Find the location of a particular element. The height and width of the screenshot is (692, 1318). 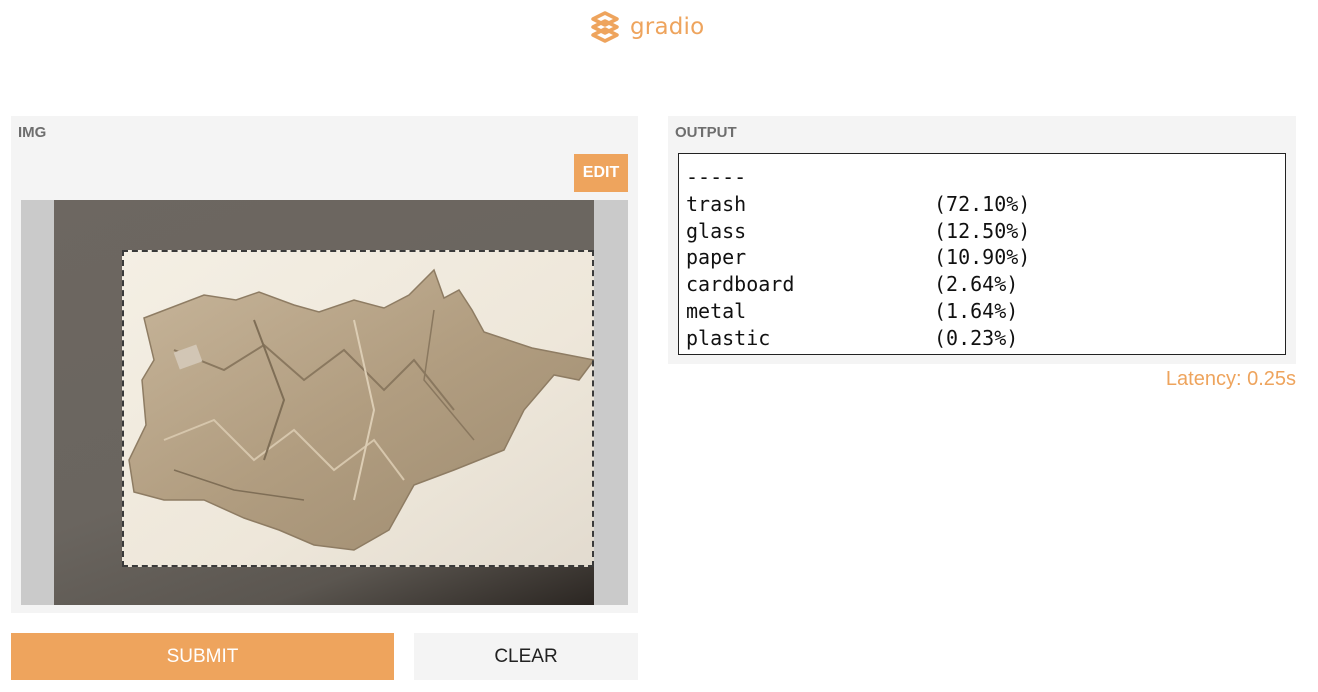

result-score: (2.64%) is located at coordinates (976, 284).